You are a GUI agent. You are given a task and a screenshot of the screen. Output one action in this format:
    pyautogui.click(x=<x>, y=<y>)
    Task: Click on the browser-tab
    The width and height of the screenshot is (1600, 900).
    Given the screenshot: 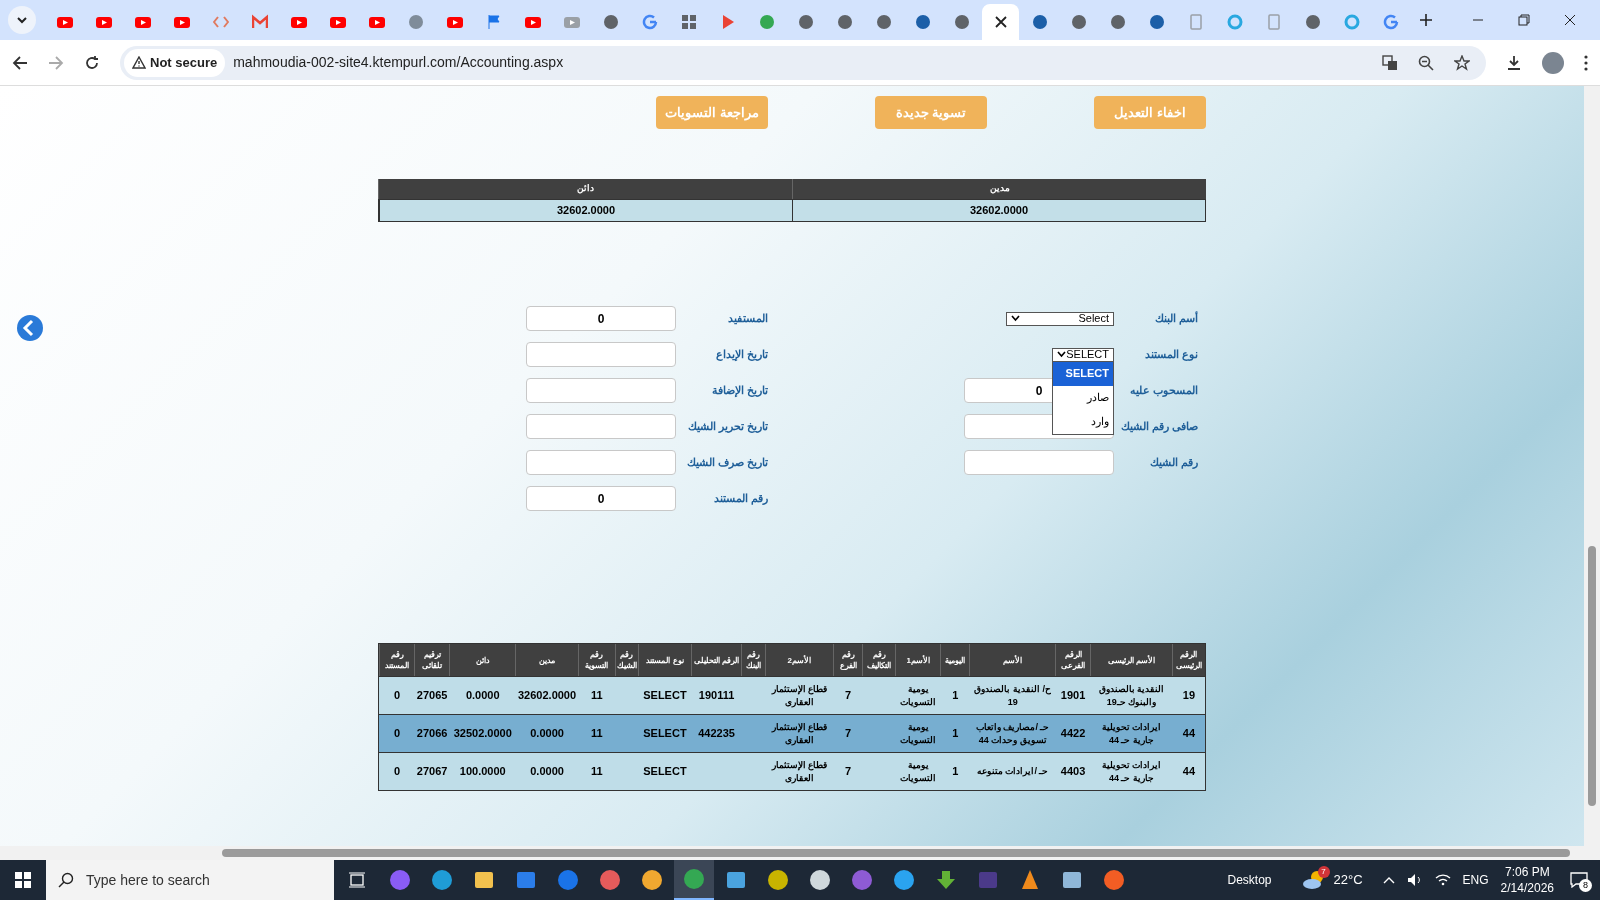 What is the action you would take?
    pyautogui.click(x=1000, y=22)
    